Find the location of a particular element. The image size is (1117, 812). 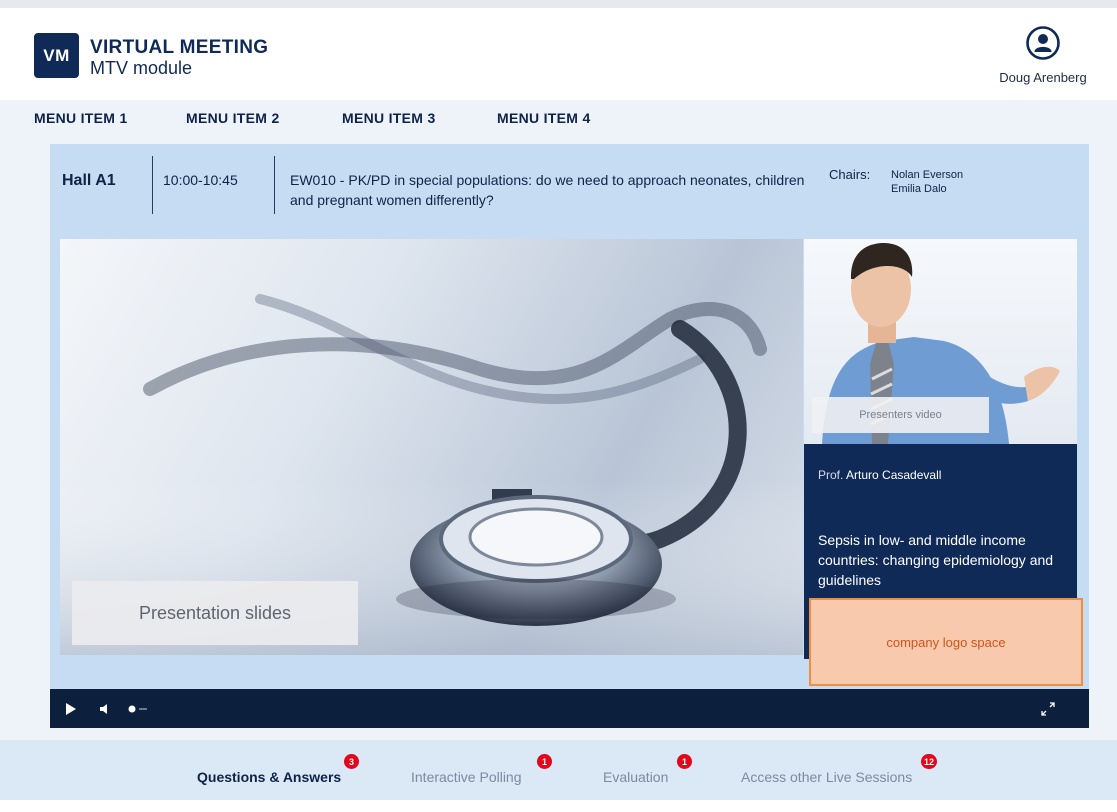

user-circle-icon is located at coordinates (1043, 43).